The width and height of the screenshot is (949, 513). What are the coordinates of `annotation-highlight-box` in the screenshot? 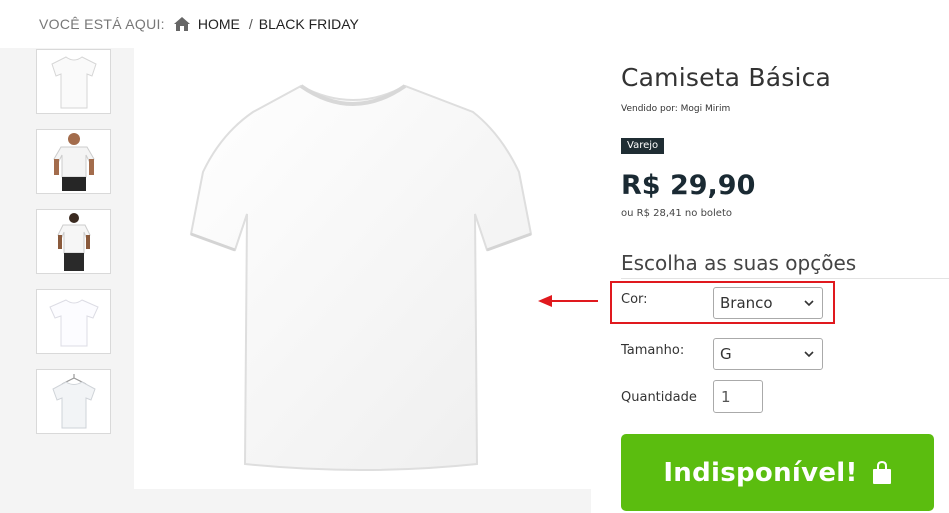 It's located at (722, 302).